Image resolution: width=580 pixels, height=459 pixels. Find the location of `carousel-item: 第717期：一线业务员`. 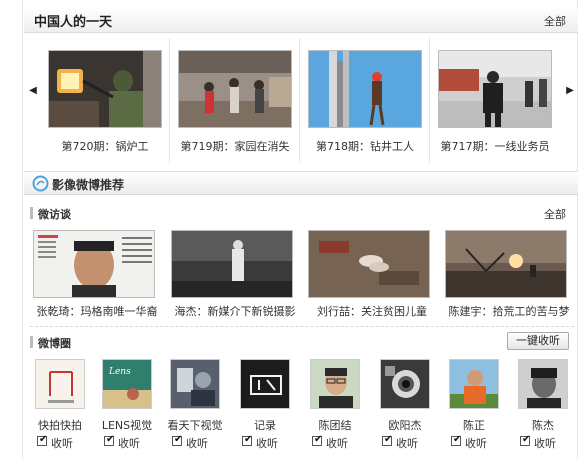

carousel-item: 第717期：一线业务员 is located at coordinates (496, 100).